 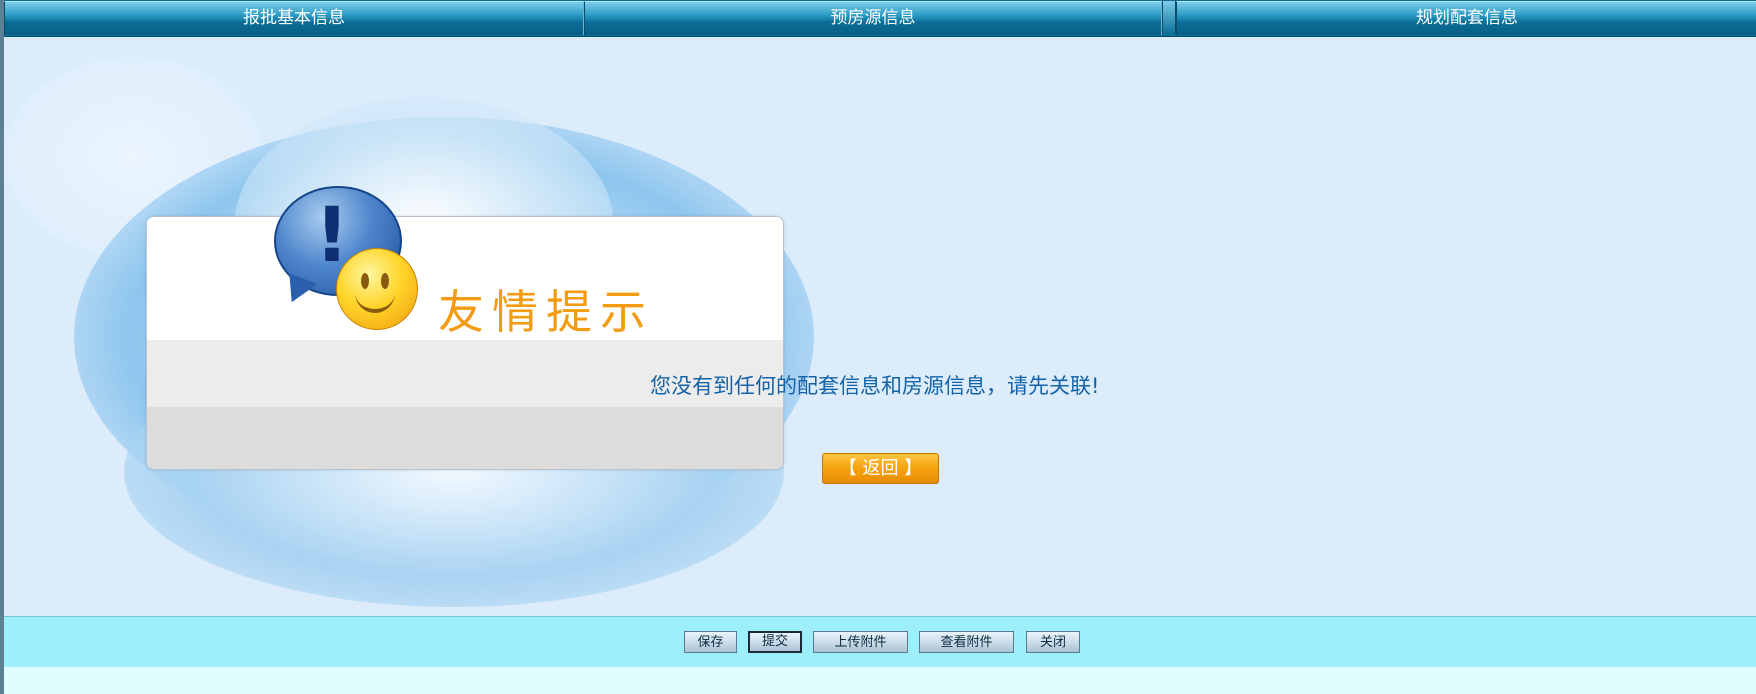 What do you see at coordinates (1169, 17) in the screenshot?
I see `tab-separator` at bounding box center [1169, 17].